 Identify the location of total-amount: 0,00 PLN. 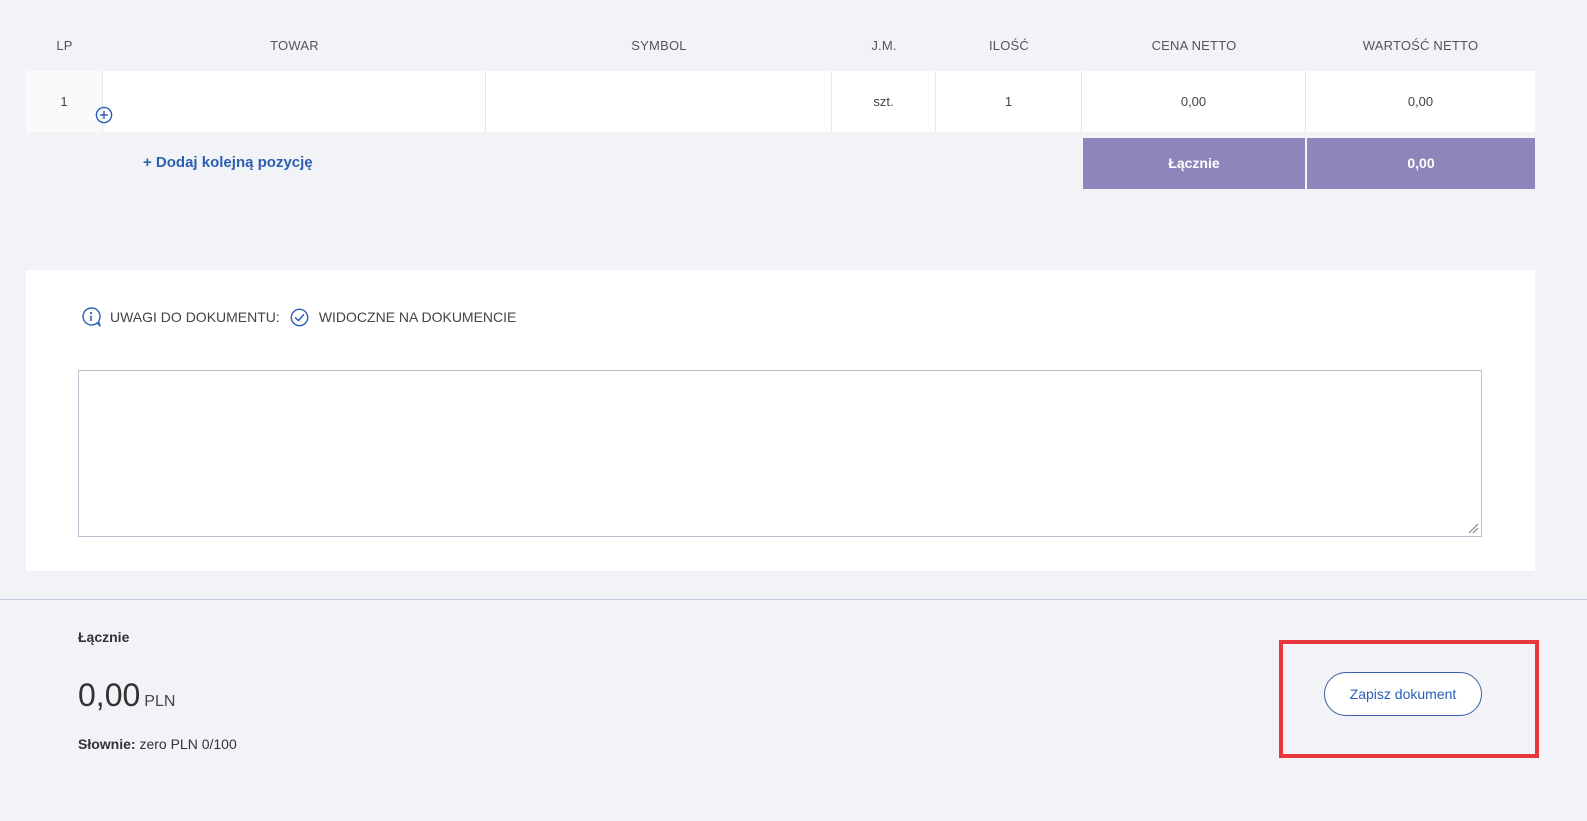
(126, 695).